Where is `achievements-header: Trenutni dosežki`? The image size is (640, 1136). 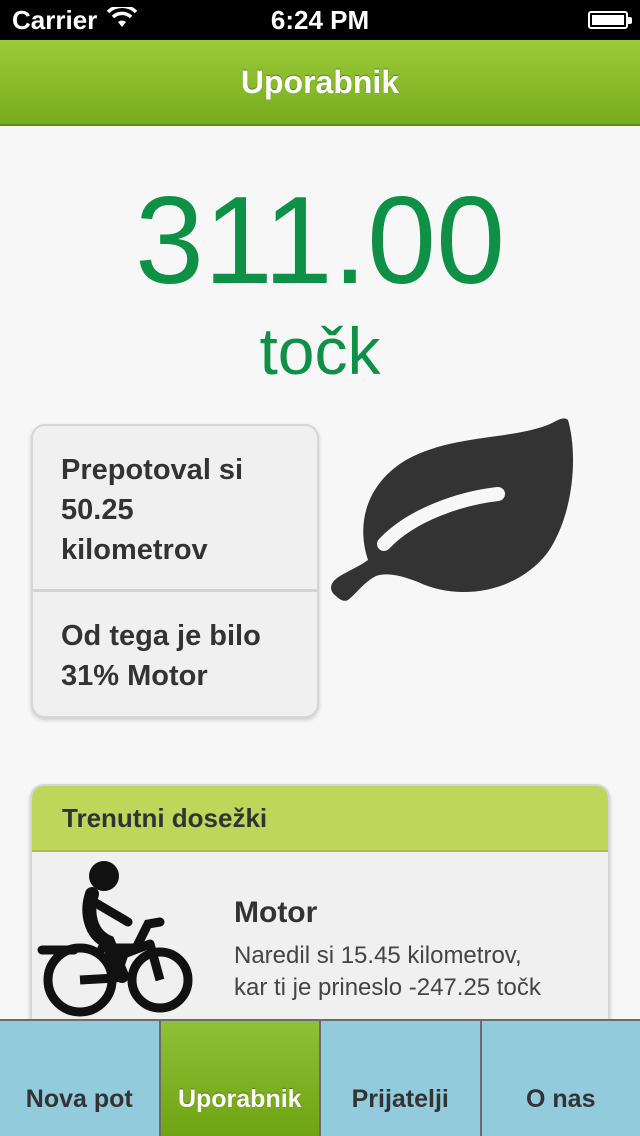
achievements-header: Trenutni dosežki is located at coordinates (320, 819).